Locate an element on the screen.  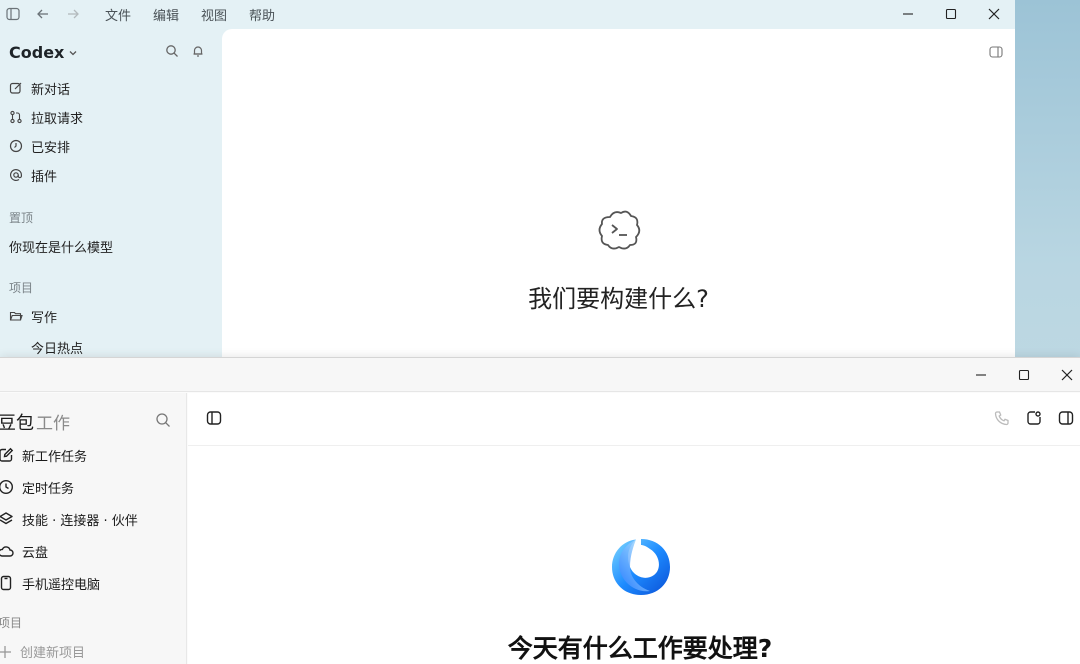
new-chat-icon is located at coordinates (1034, 418).